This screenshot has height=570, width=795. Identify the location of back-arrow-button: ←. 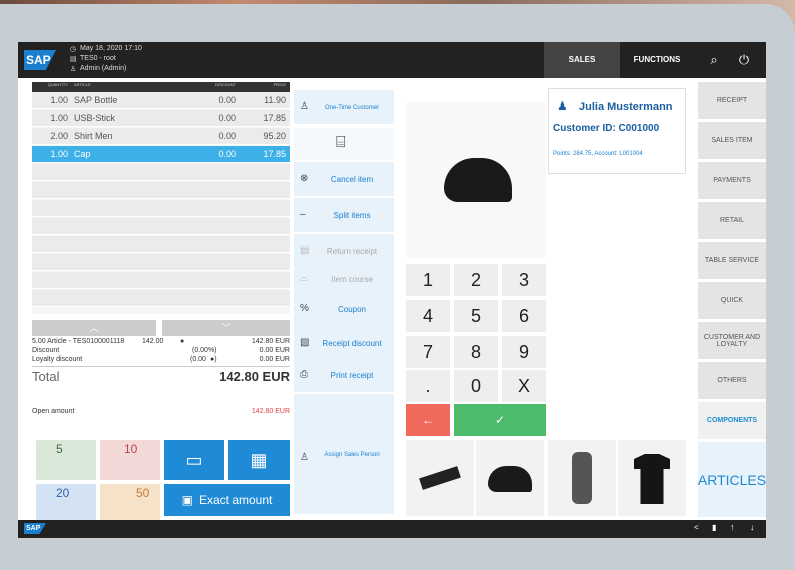
(428, 420).